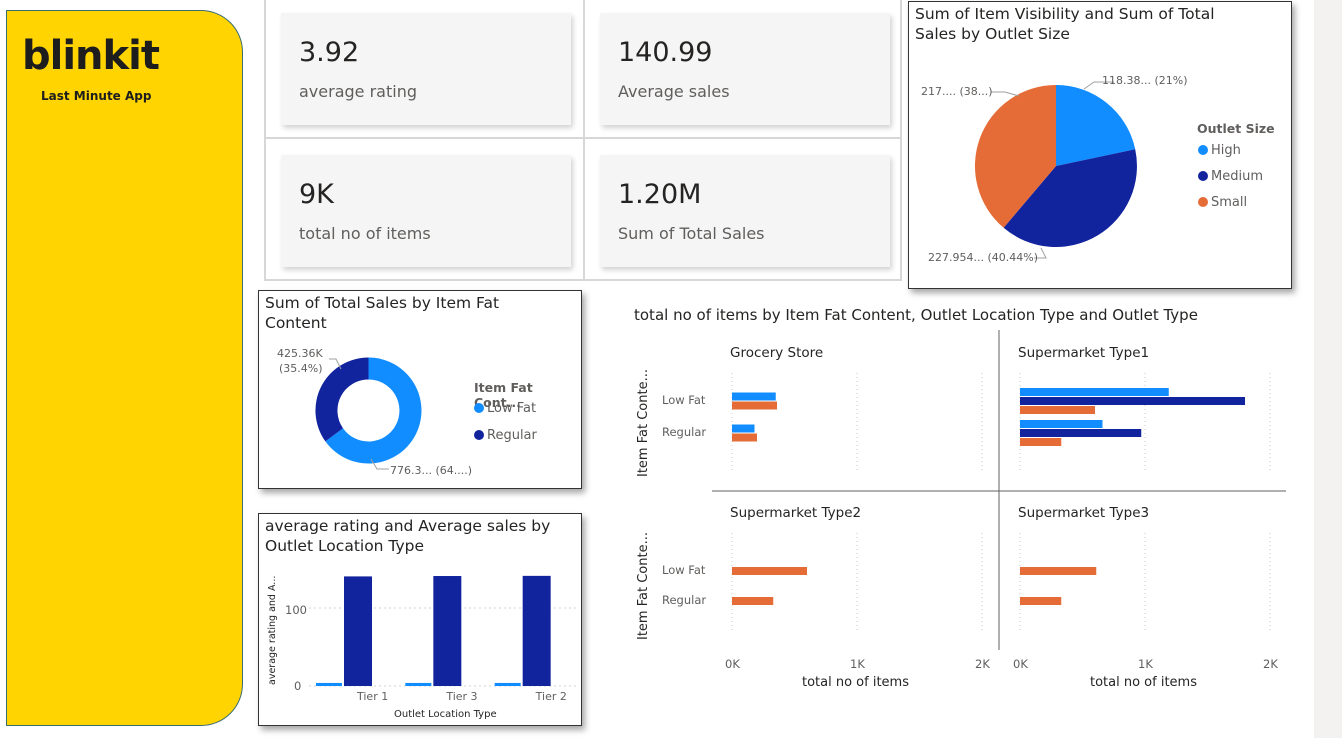 Image resolution: width=1342 pixels, height=738 pixels. What do you see at coordinates (445, 714) in the screenshot?
I see `x-axis-title: Outlet Location Type` at bounding box center [445, 714].